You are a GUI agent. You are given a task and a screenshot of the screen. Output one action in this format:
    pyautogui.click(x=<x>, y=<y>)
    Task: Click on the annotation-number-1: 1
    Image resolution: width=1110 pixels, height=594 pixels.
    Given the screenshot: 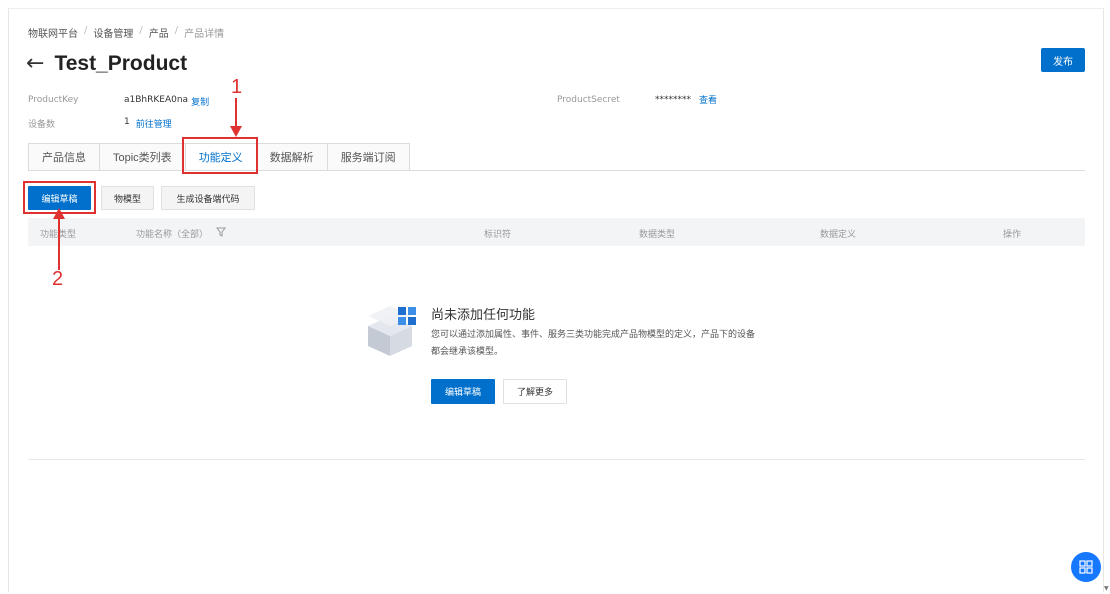 What is the action you would take?
    pyautogui.click(x=237, y=87)
    